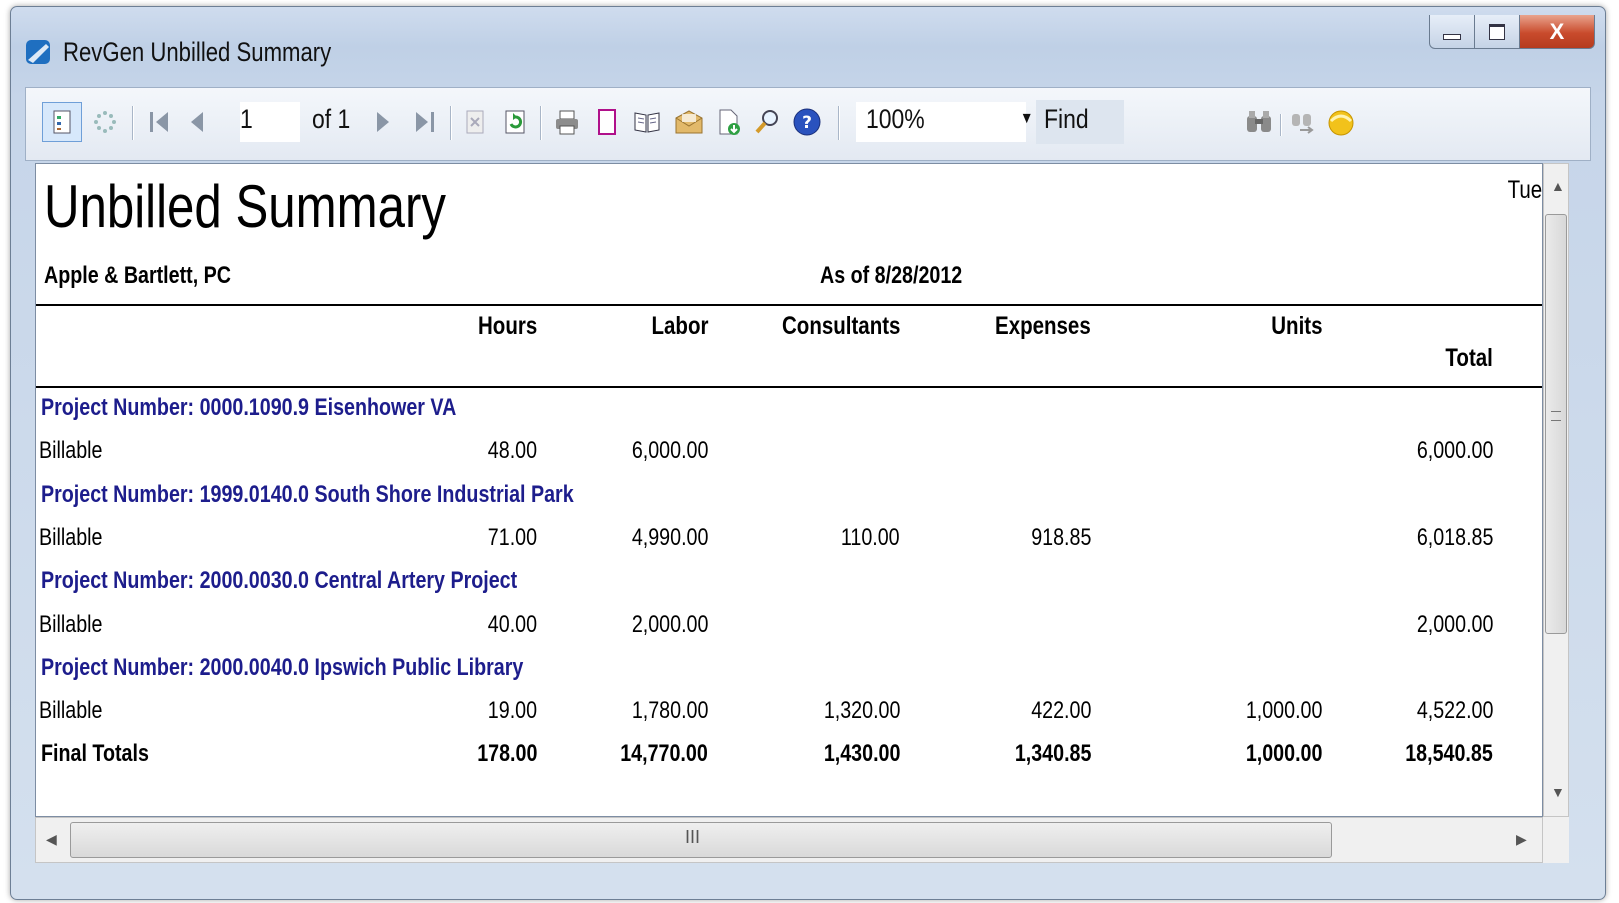 The height and width of the screenshot is (903, 1619). I want to click on next-page-icon, so click(383, 122).